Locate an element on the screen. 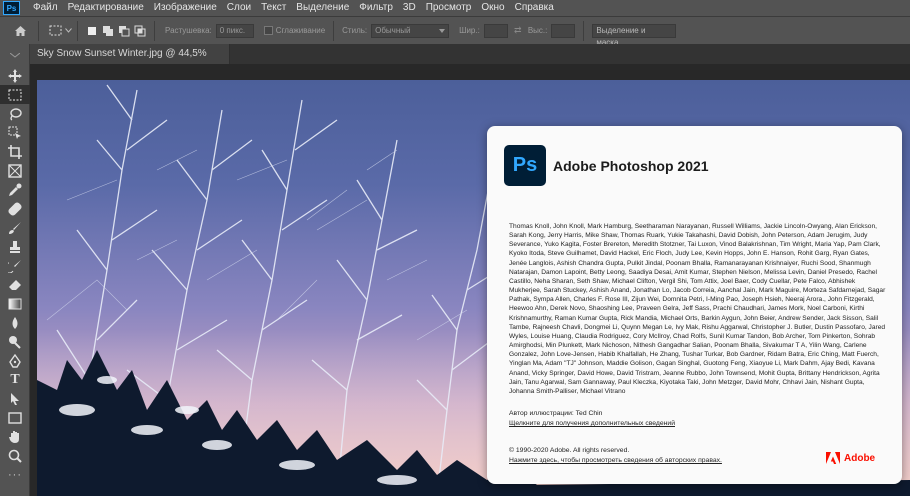  eyedropper-tool-icon is located at coordinates (15, 189).